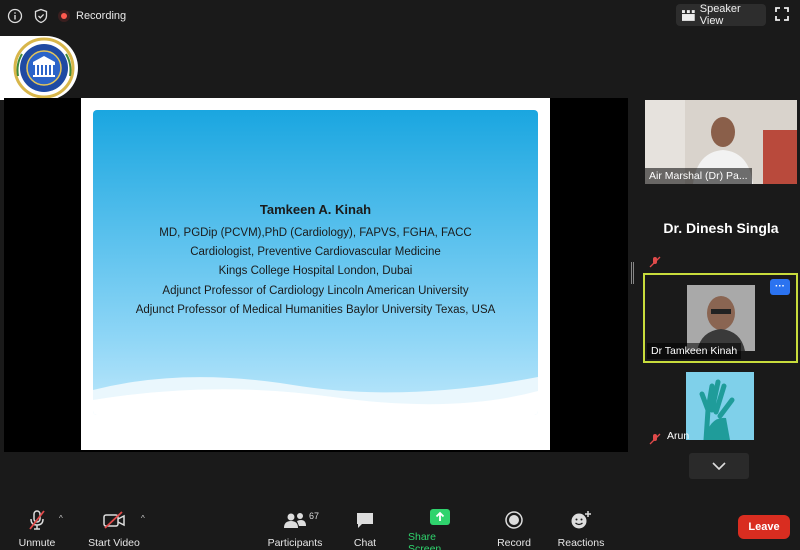 This screenshot has height=550, width=800. What do you see at coordinates (114, 520) in the screenshot?
I see `video-off-icon` at bounding box center [114, 520].